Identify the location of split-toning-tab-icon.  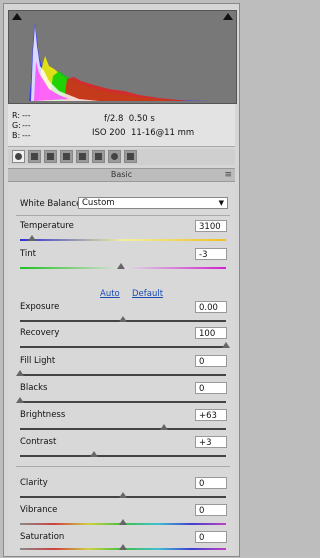
(82, 156).